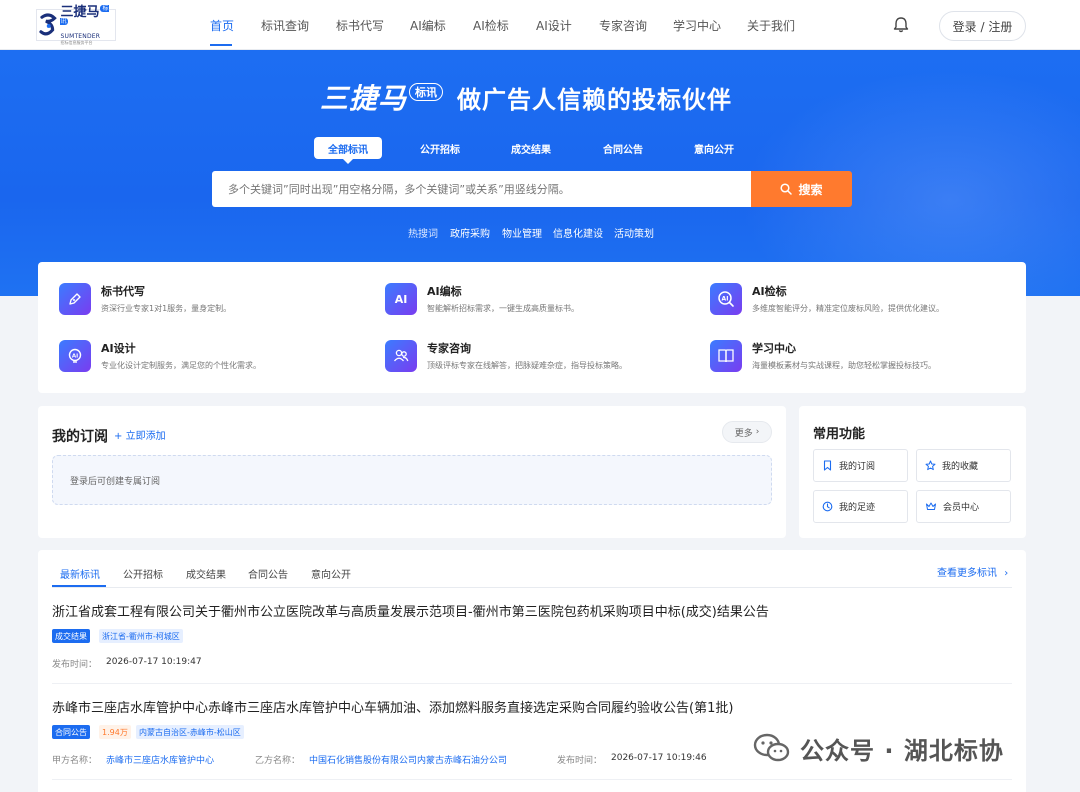  Describe the element at coordinates (181, 365) in the screenshot. I see `service-desc: 专业化设计定制服务，满足您的个性化需求。` at that location.